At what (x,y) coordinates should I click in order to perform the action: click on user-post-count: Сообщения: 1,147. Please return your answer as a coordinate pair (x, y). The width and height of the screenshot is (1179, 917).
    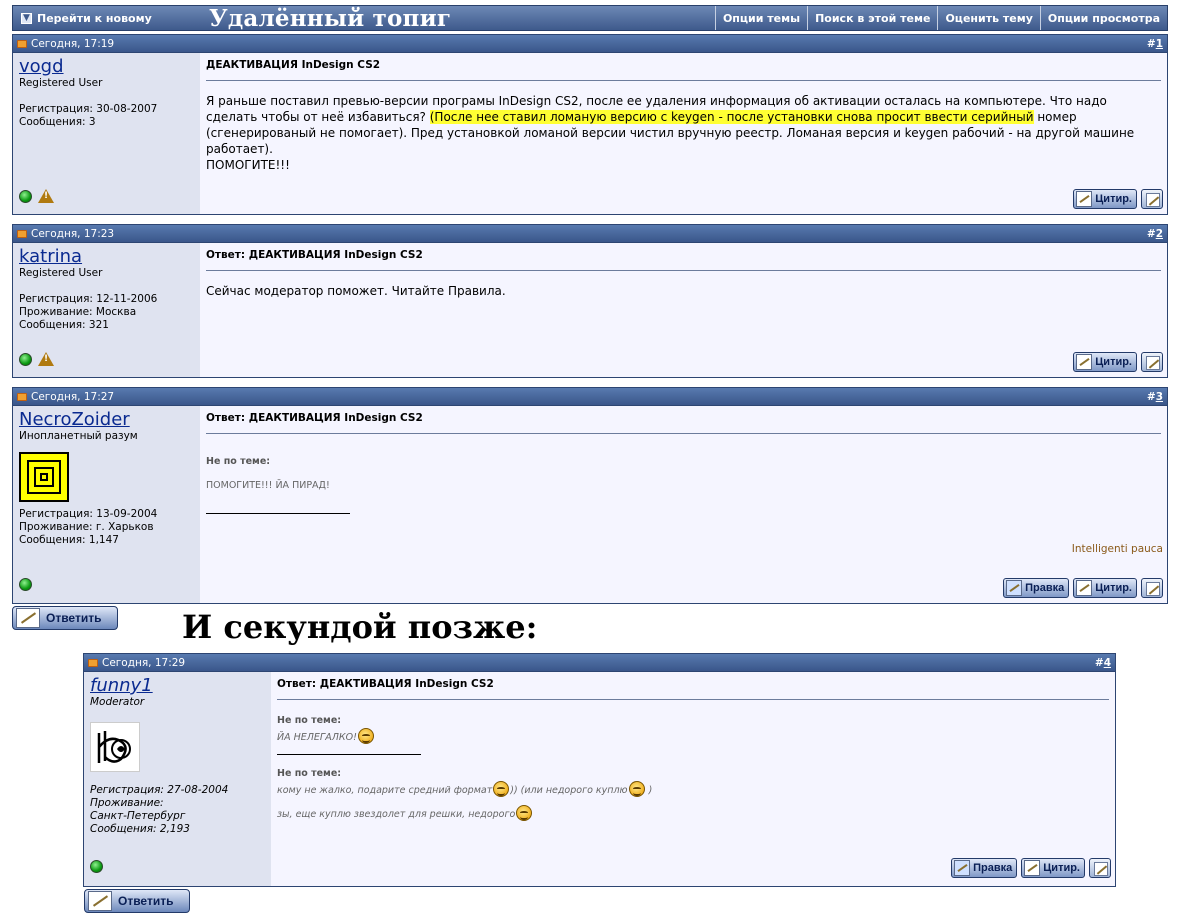
    Looking at the image, I should click on (69, 540).